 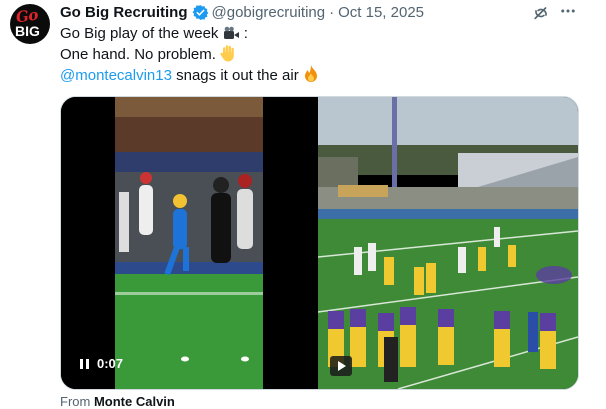 I want to click on play-icon, so click(x=341, y=366).